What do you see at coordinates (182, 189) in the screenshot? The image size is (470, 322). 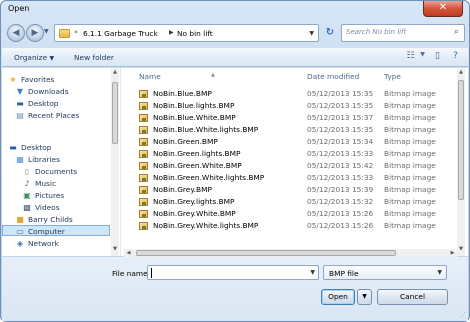 I see `file-name: NoBin.Grey.BMP` at bounding box center [182, 189].